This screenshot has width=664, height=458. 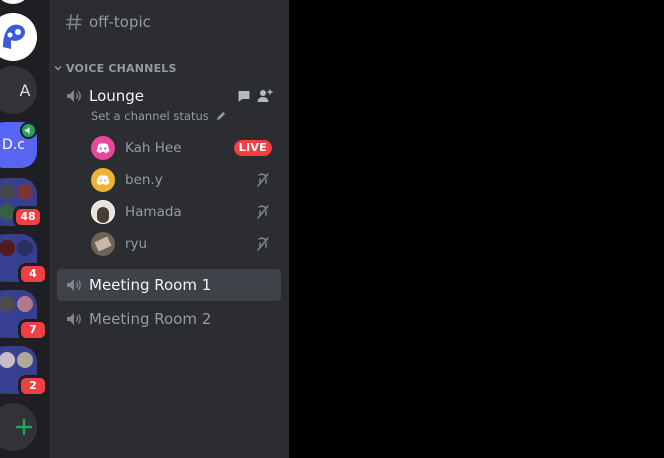 I want to click on live-badge: LIVE, so click(x=252, y=148).